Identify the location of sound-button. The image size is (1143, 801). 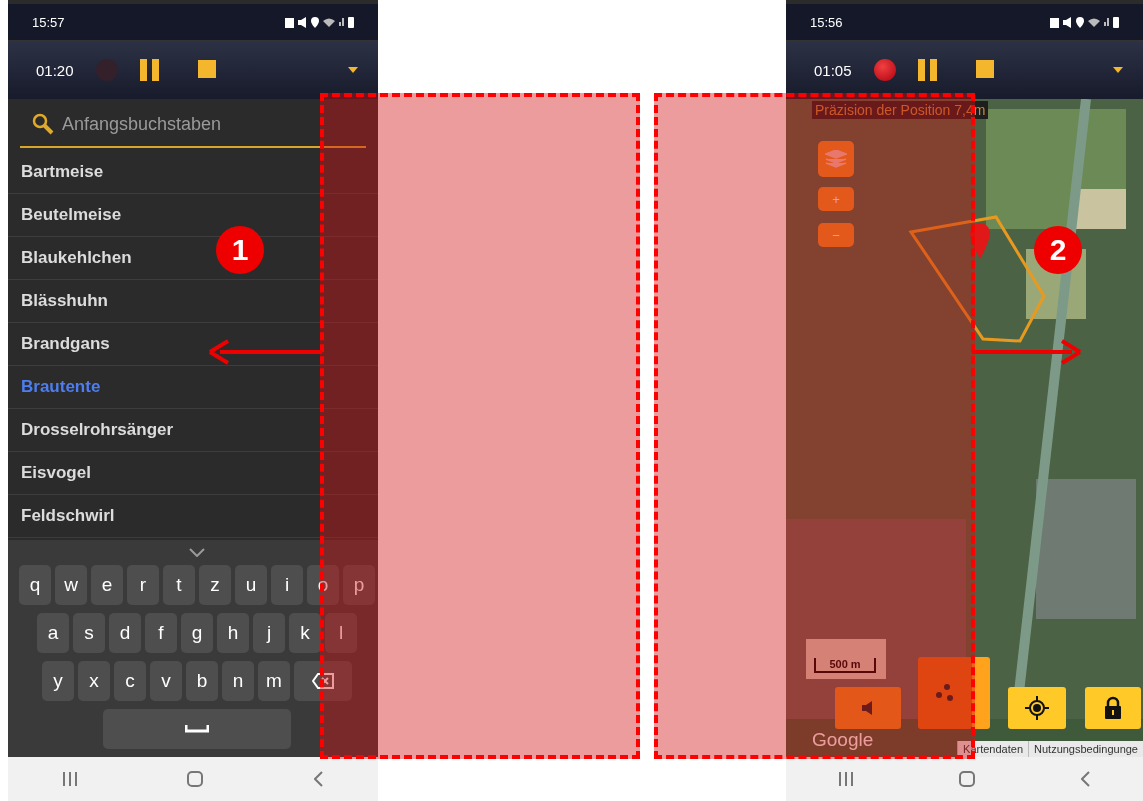
(868, 708).